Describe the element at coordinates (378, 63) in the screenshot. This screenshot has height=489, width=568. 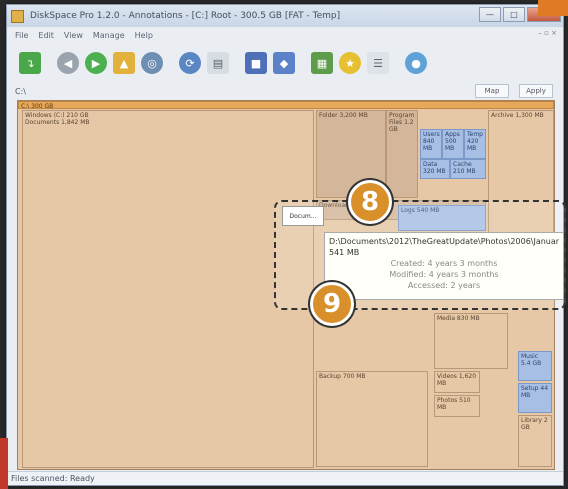
I see `list-icon: ☰` at that location.